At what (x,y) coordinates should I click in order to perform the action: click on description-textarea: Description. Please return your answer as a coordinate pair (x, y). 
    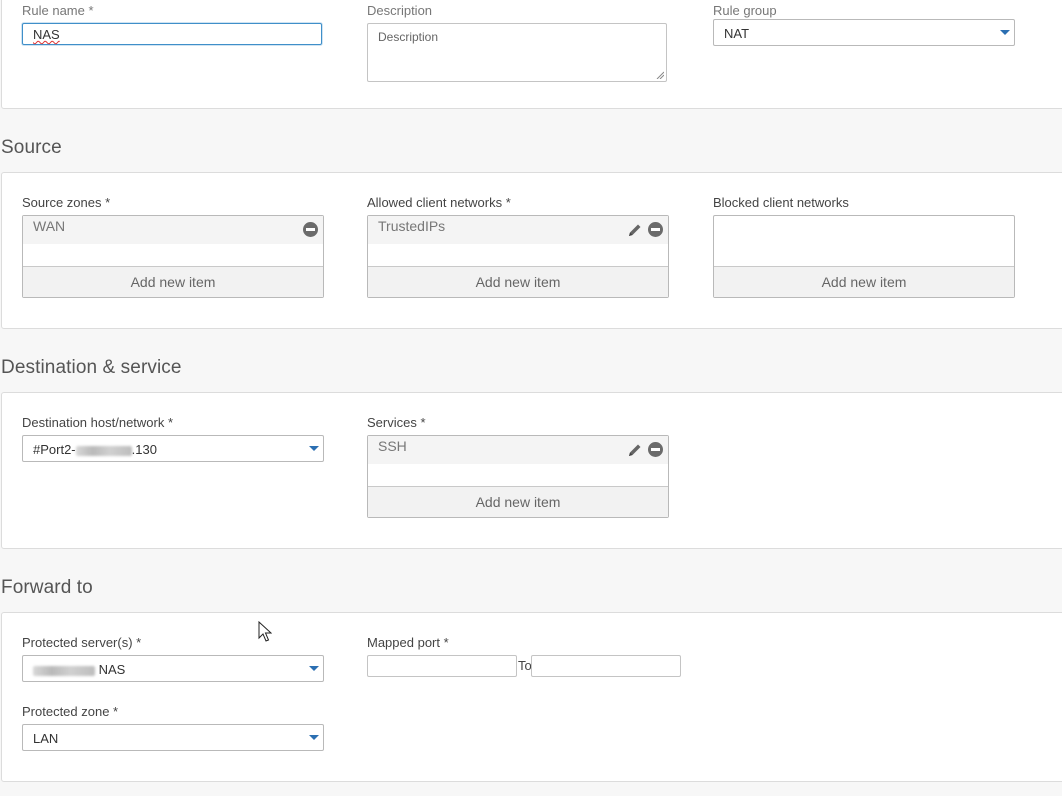
    Looking at the image, I should click on (517, 52).